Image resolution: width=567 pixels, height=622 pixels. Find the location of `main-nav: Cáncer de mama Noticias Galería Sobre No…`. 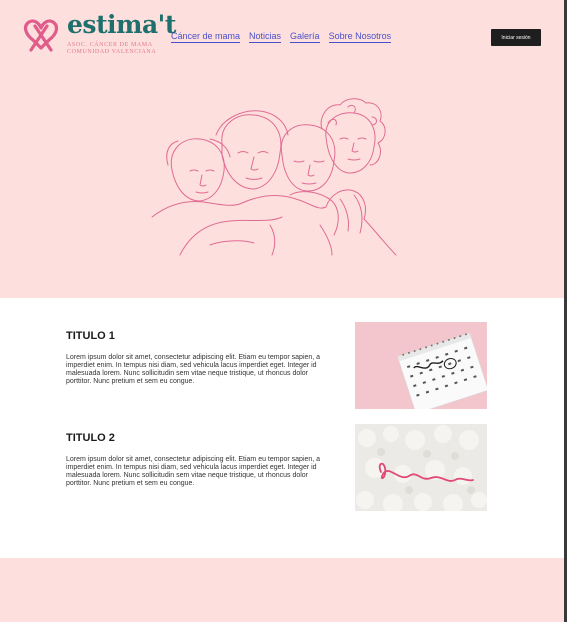

main-nav: Cáncer de mama Noticias Galería Sobre No… is located at coordinates (281, 37).